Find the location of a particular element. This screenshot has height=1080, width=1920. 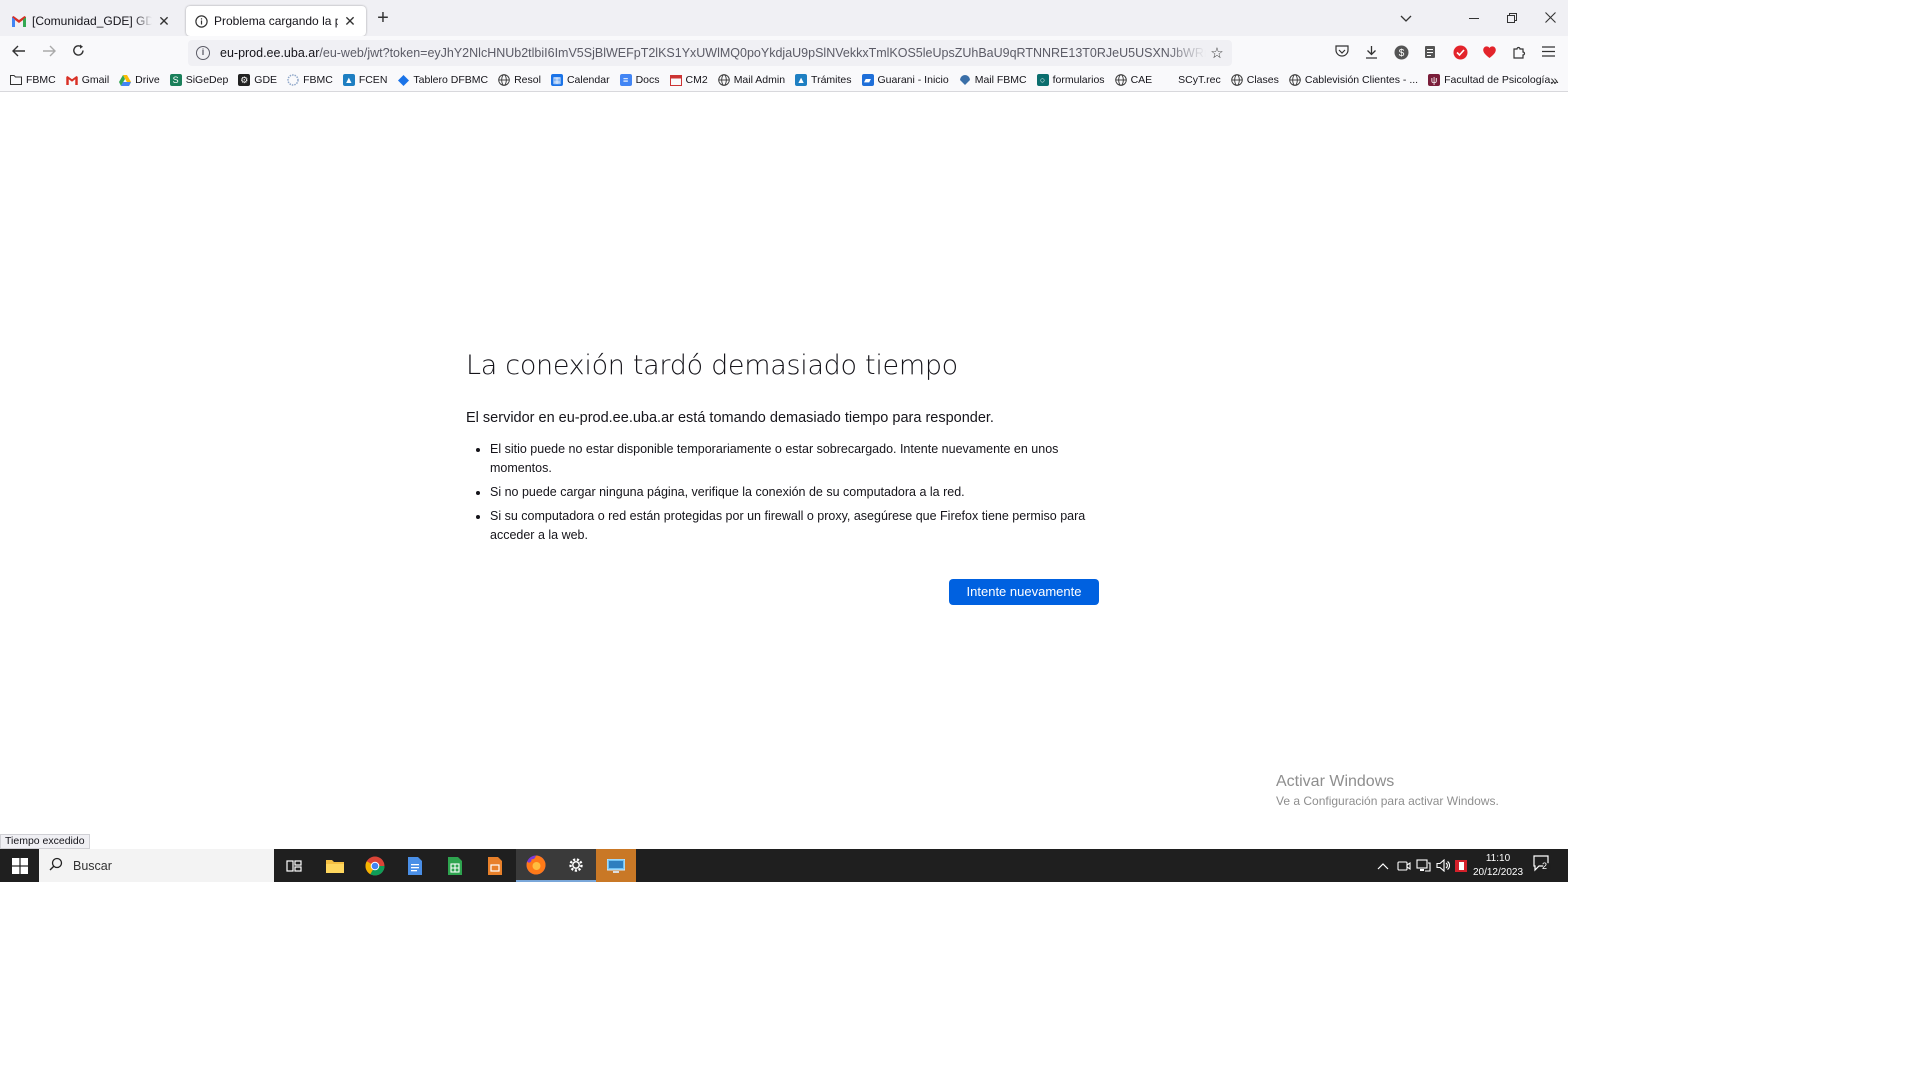

reload-button is located at coordinates (78, 53).